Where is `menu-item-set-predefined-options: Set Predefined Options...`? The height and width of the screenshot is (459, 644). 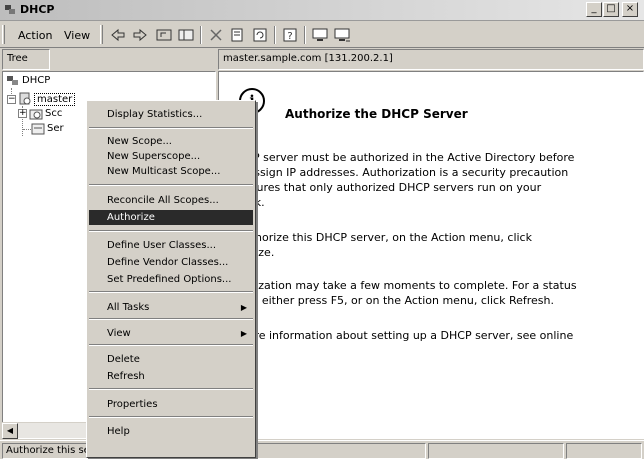
menu-item-set-predefined-options: Set Predefined Options... is located at coordinates (171, 279).